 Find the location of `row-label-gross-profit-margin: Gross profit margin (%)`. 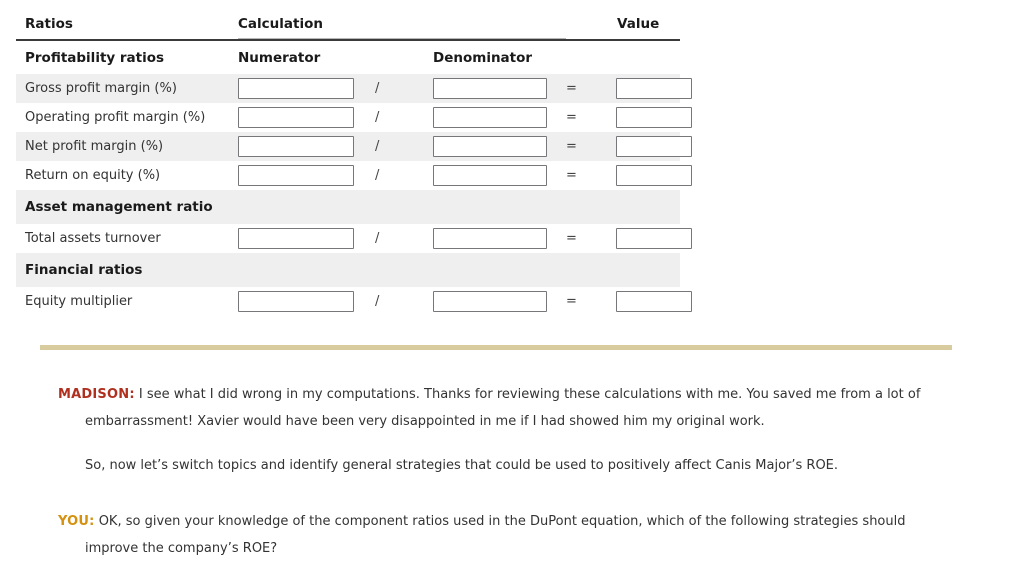

row-label-gross-profit-margin: Gross profit margin (%) is located at coordinates (127, 88).